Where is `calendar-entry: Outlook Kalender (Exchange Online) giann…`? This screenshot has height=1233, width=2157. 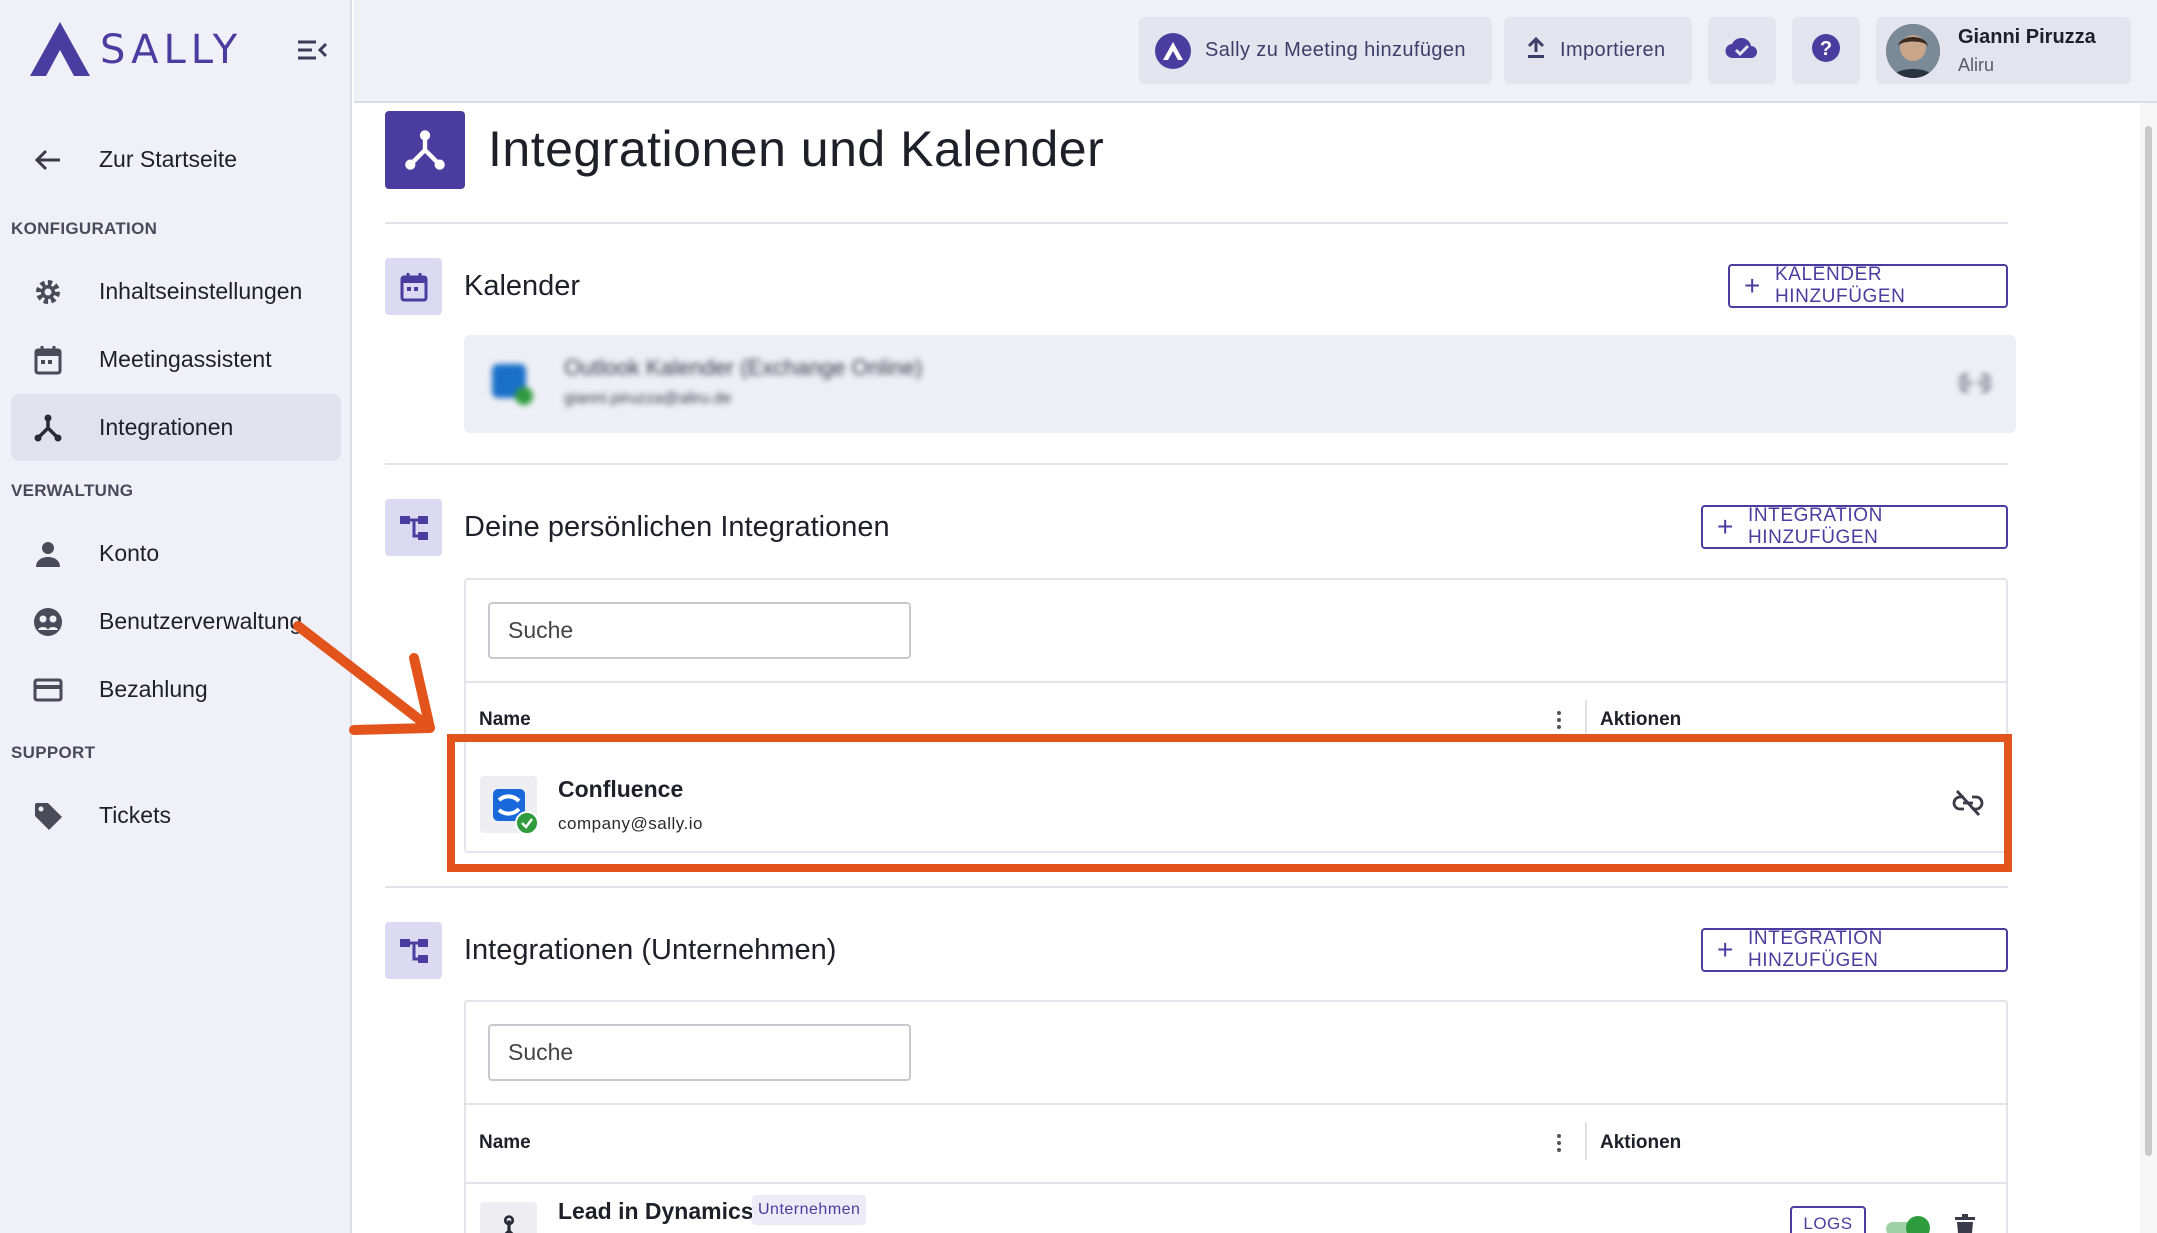 calendar-entry: Outlook Kalender (Exchange Online) giann… is located at coordinates (1240, 384).